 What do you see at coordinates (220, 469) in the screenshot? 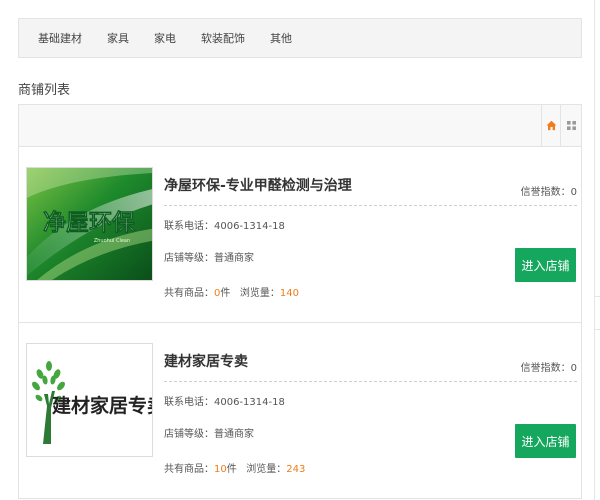
I see `goods-count: 10` at bounding box center [220, 469].